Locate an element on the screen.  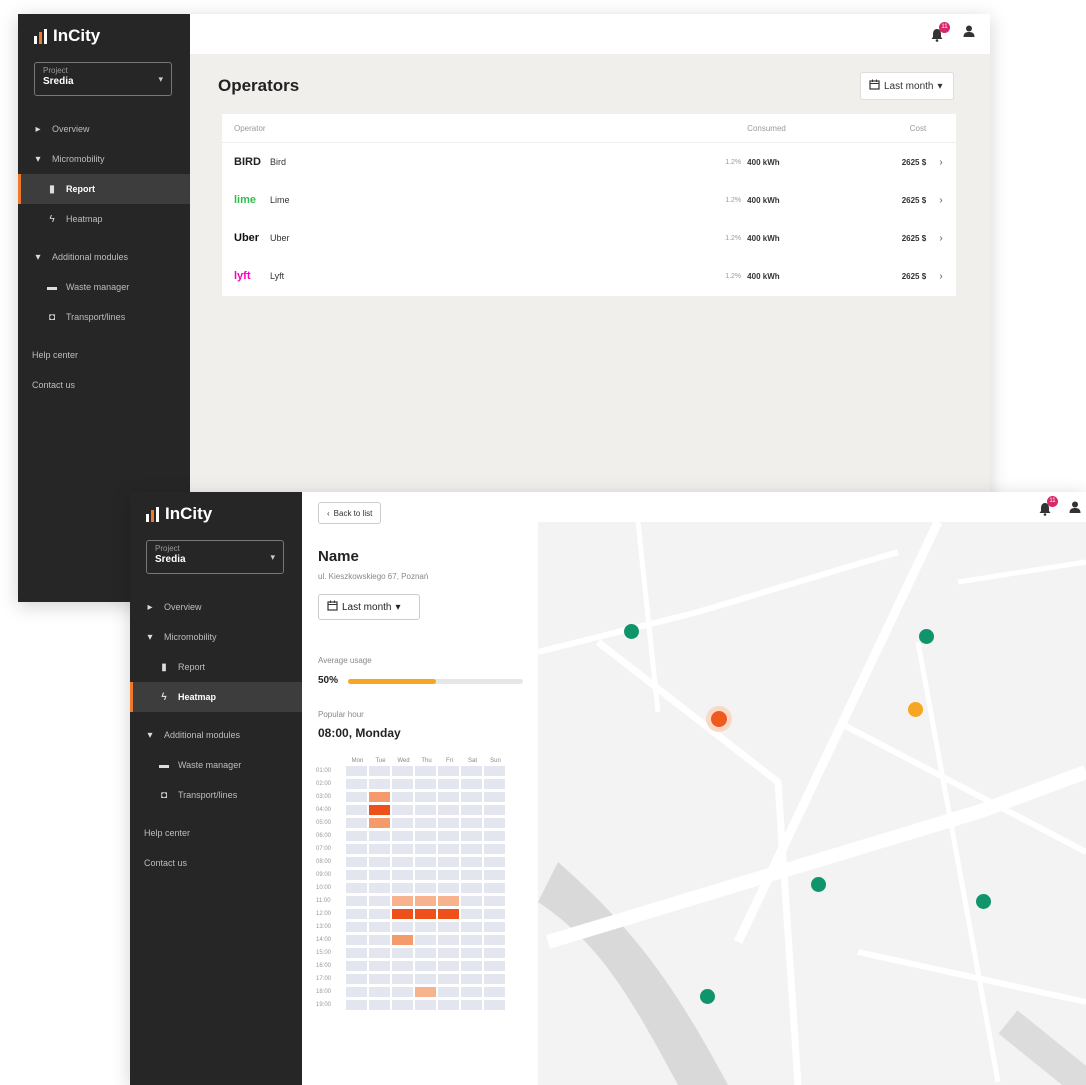
table-row: BIRD Bird 1.2% 400 kWh 2625 $ › is located at coordinates (589, 162).